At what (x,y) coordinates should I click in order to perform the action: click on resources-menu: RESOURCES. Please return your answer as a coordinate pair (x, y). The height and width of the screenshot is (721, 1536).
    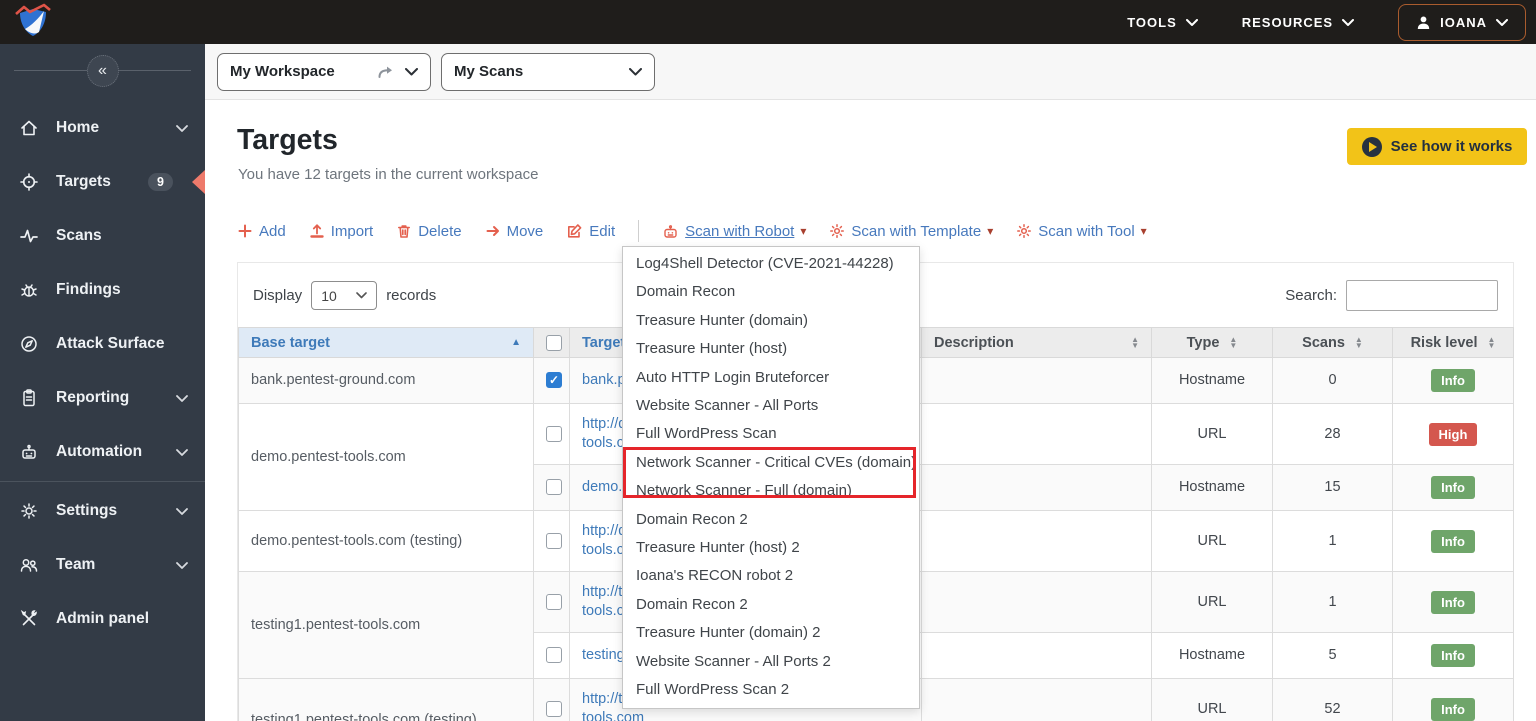
    Looking at the image, I should click on (1298, 22).